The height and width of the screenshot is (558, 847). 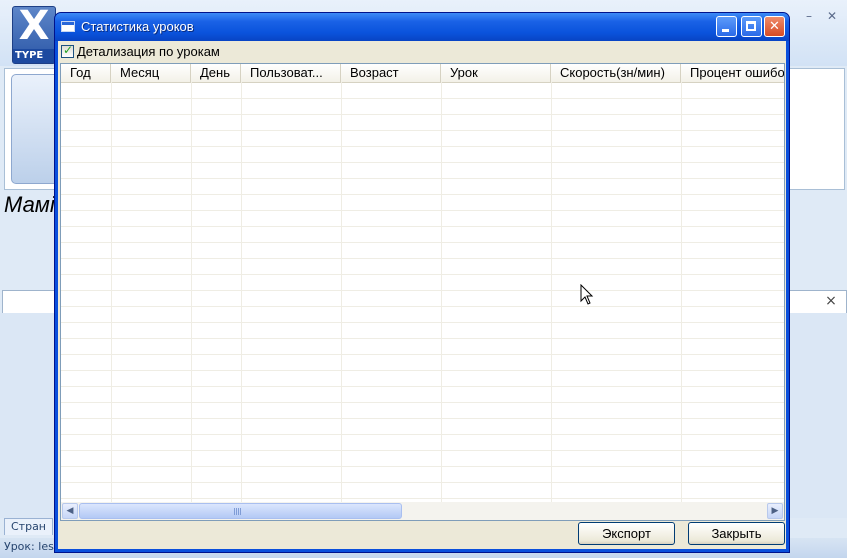 What do you see at coordinates (732, 73) in the screenshot?
I see `column-header-error-percent: Процент ошибо` at bounding box center [732, 73].